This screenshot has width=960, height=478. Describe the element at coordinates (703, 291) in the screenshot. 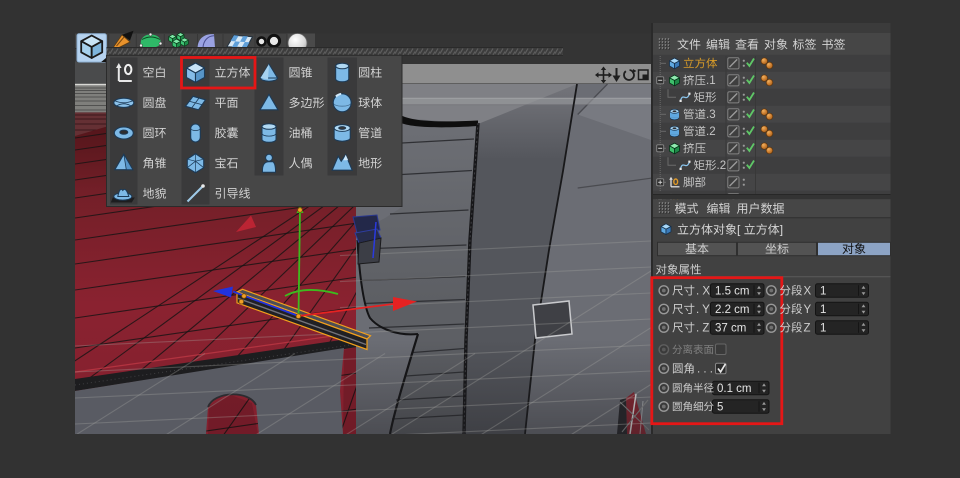

I see `svg-text: . X` at that location.